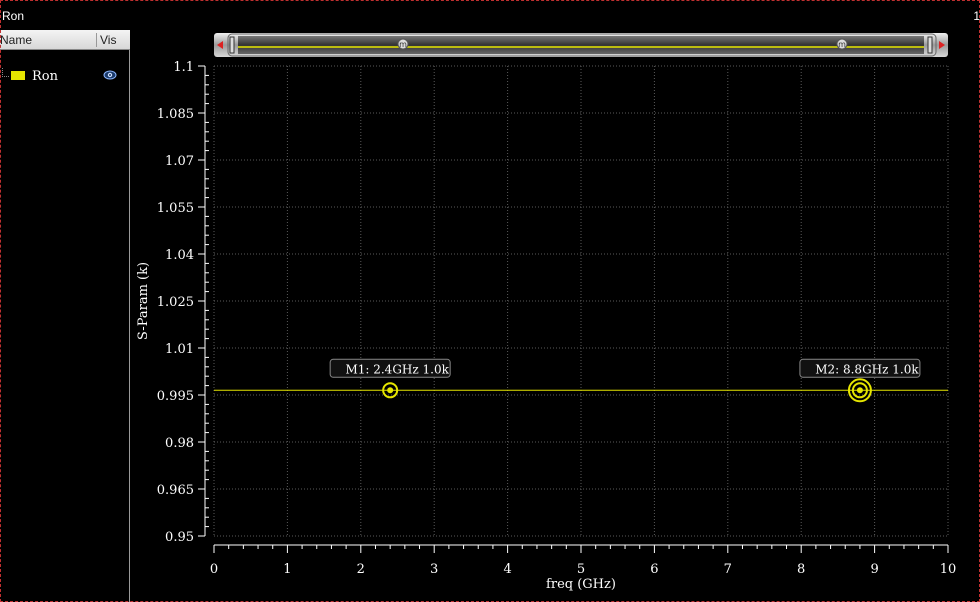 Image resolution: width=980 pixels, height=602 pixels. Describe the element at coordinates (183, 67) in the screenshot. I see `y-tick-label: 1.1` at that location.